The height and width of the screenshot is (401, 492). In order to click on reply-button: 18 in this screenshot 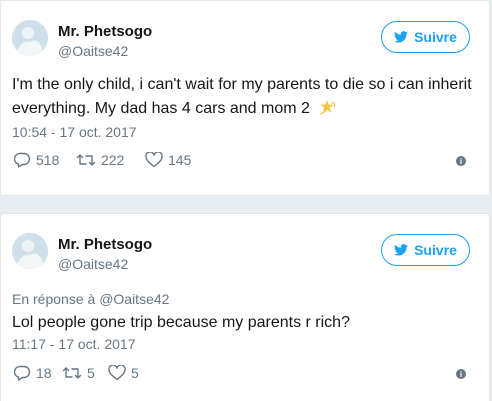, I will do `click(38, 373)`.